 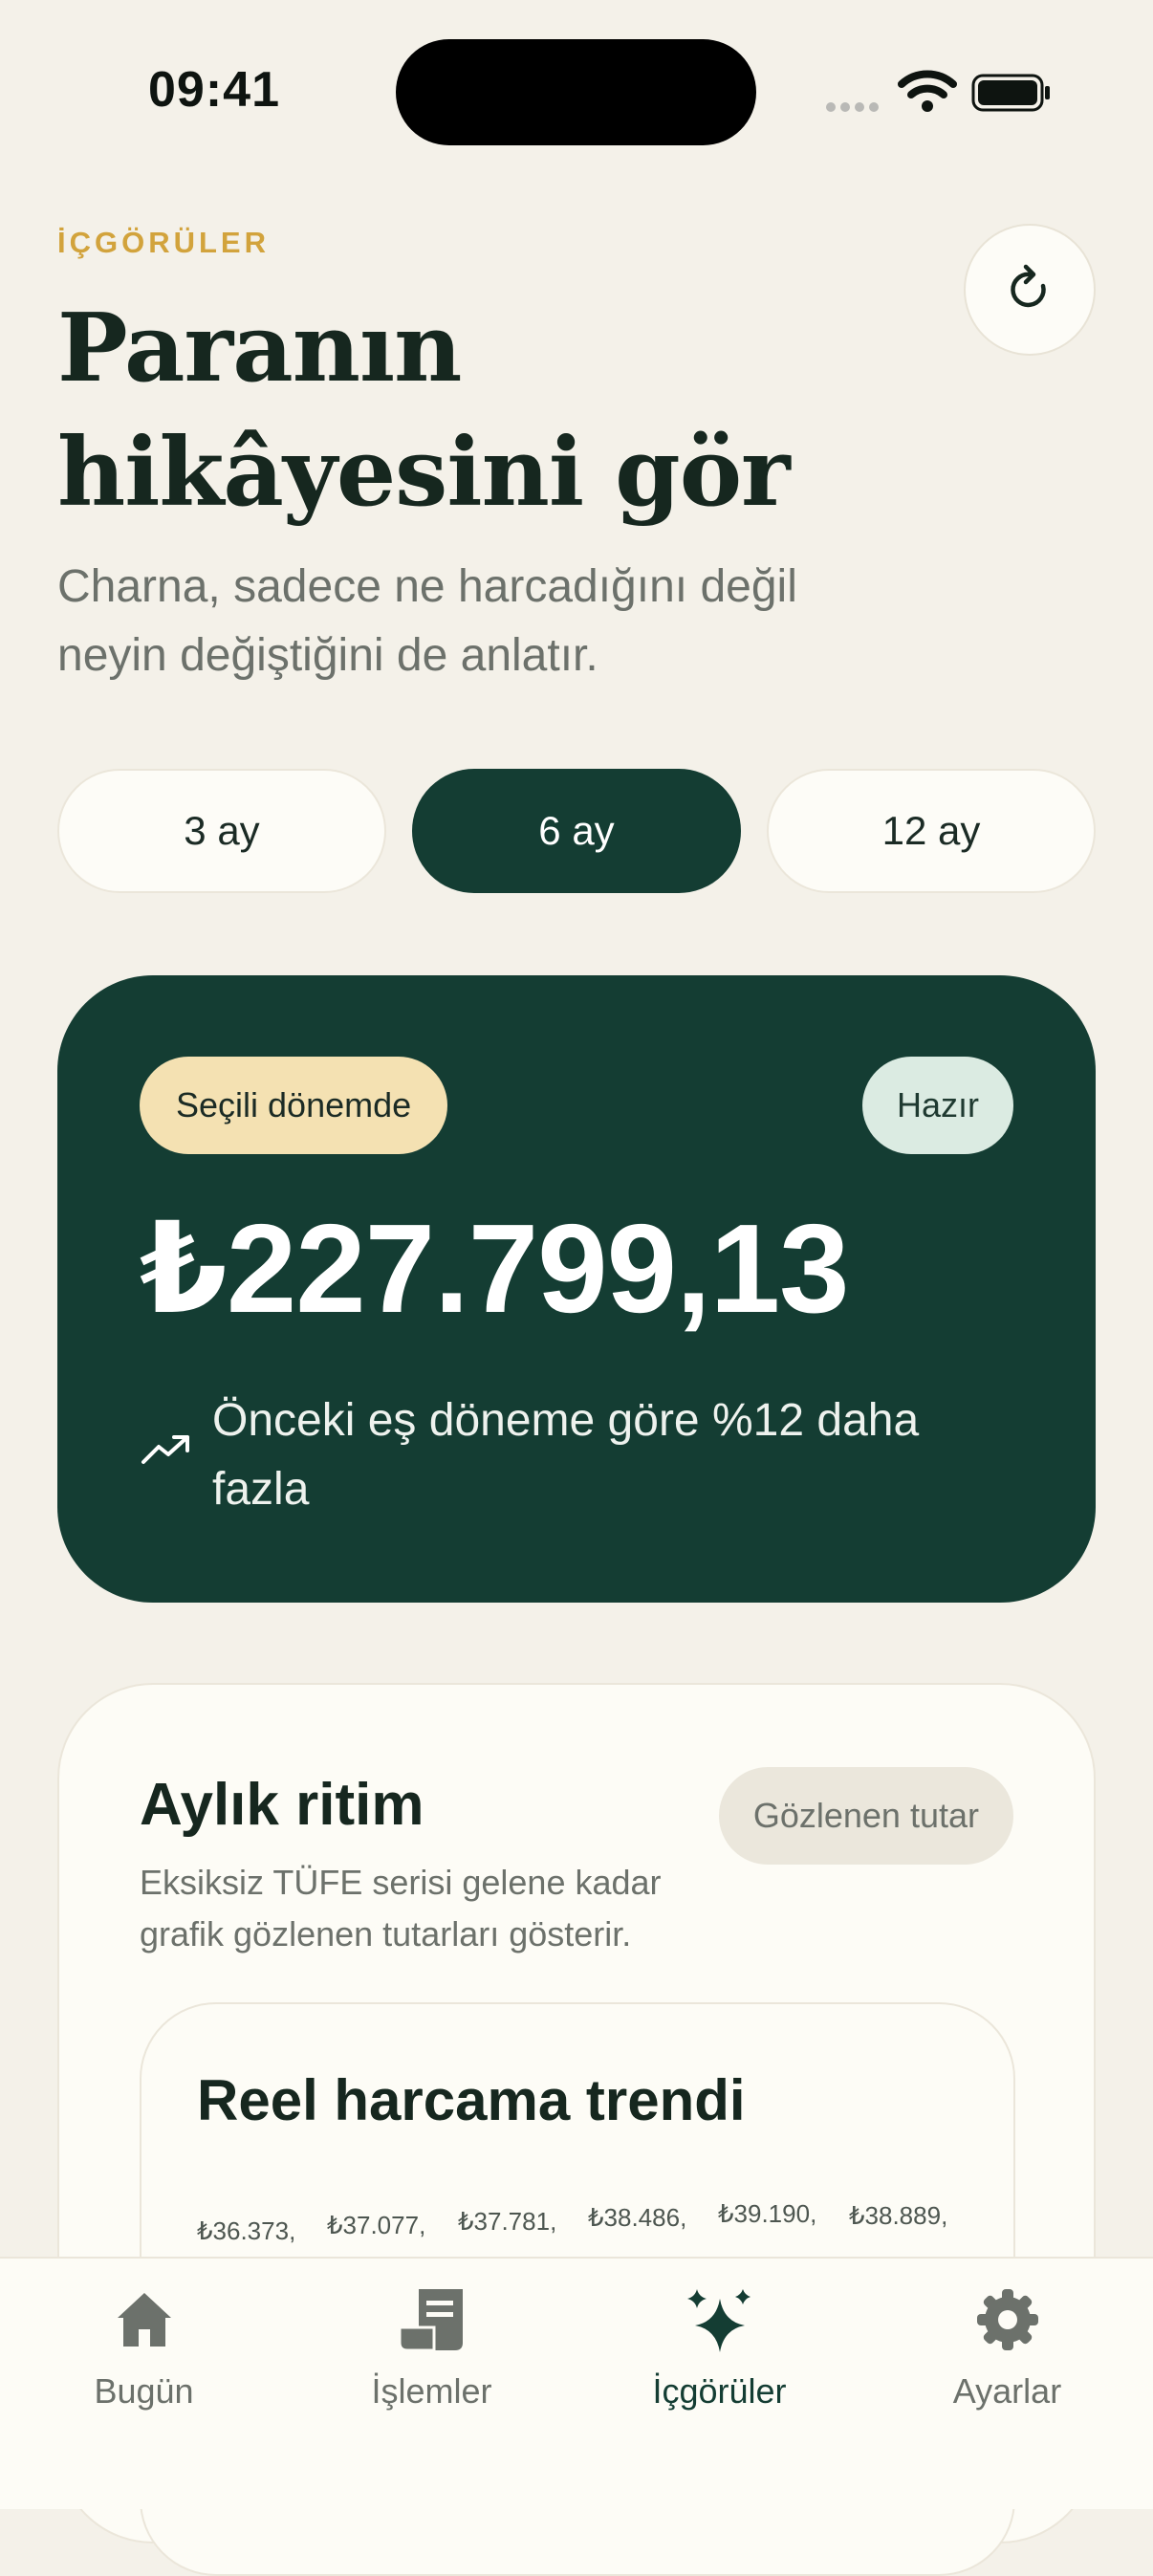 What do you see at coordinates (259, 349) in the screenshot?
I see `page-title-line-1: Paranın` at bounding box center [259, 349].